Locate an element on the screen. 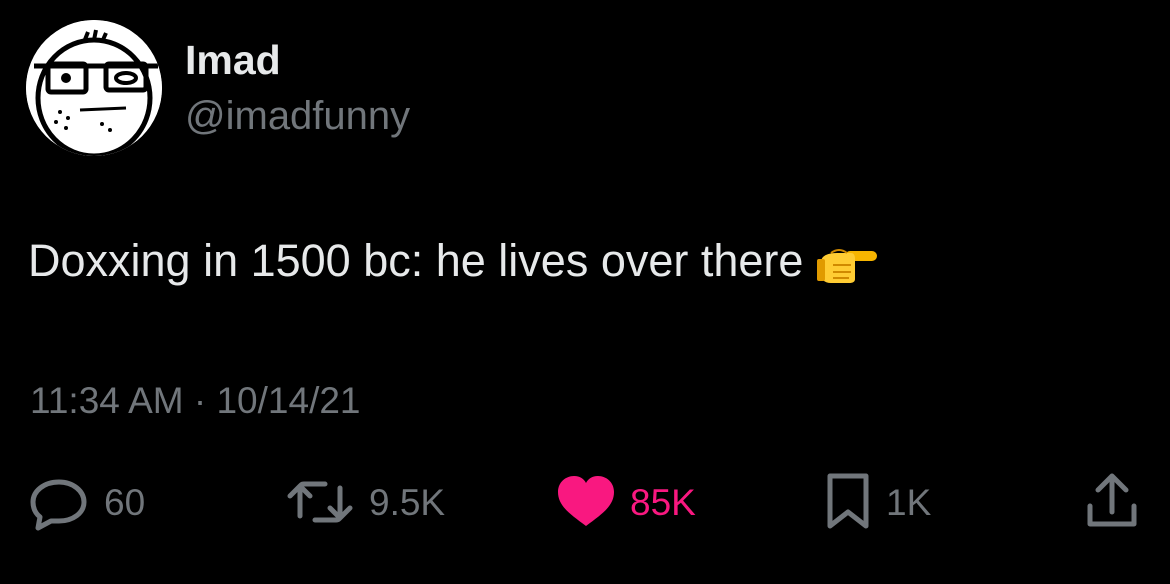  heart-icon is located at coordinates (586, 502).